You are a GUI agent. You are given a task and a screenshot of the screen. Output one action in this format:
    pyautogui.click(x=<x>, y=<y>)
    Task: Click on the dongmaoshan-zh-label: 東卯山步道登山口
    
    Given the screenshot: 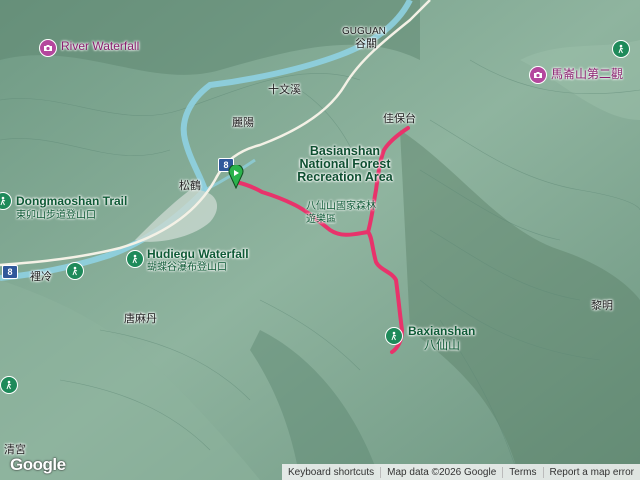 What is the action you would take?
    pyautogui.click(x=56, y=215)
    